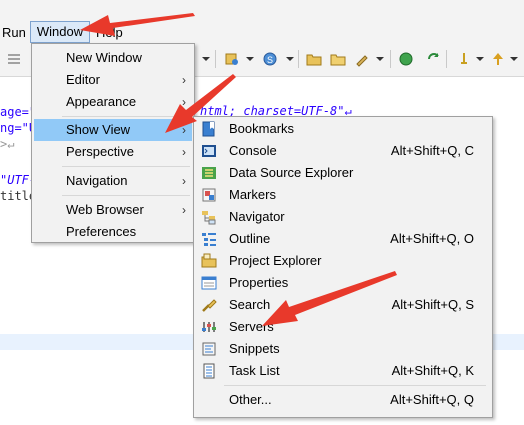 The width and height of the screenshot is (524, 425). I want to click on shortcut-text: Alt+Shift+Q, Q, so click(432, 399).